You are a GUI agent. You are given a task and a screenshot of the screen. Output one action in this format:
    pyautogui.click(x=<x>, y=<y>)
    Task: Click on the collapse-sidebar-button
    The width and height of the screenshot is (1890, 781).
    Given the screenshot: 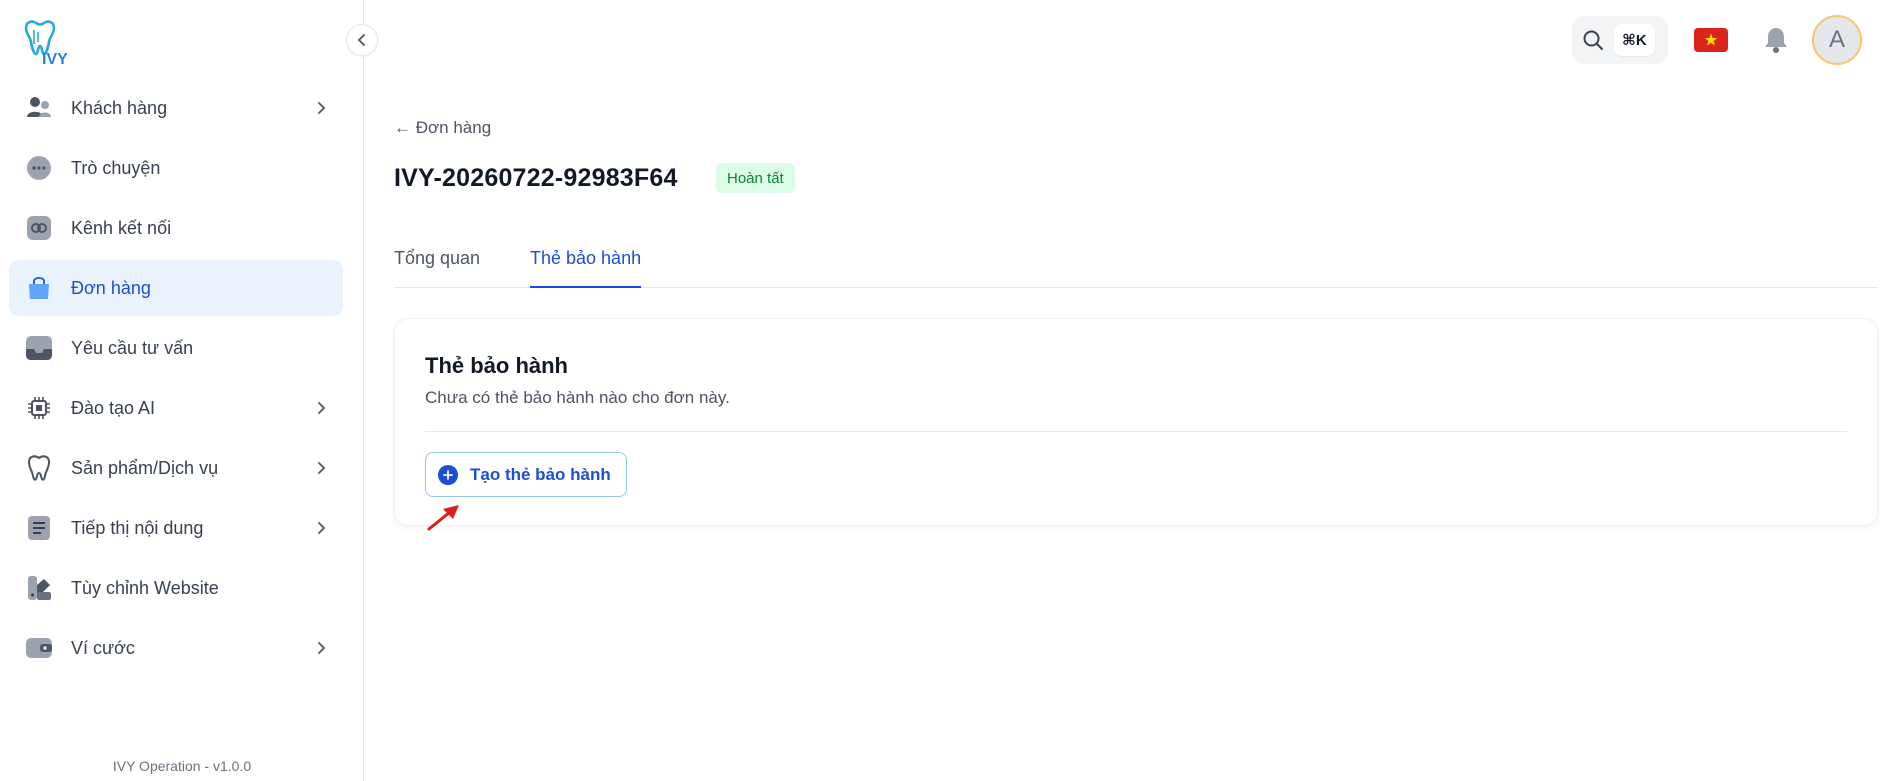 What is the action you would take?
    pyautogui.click(x=362, y=40)
    